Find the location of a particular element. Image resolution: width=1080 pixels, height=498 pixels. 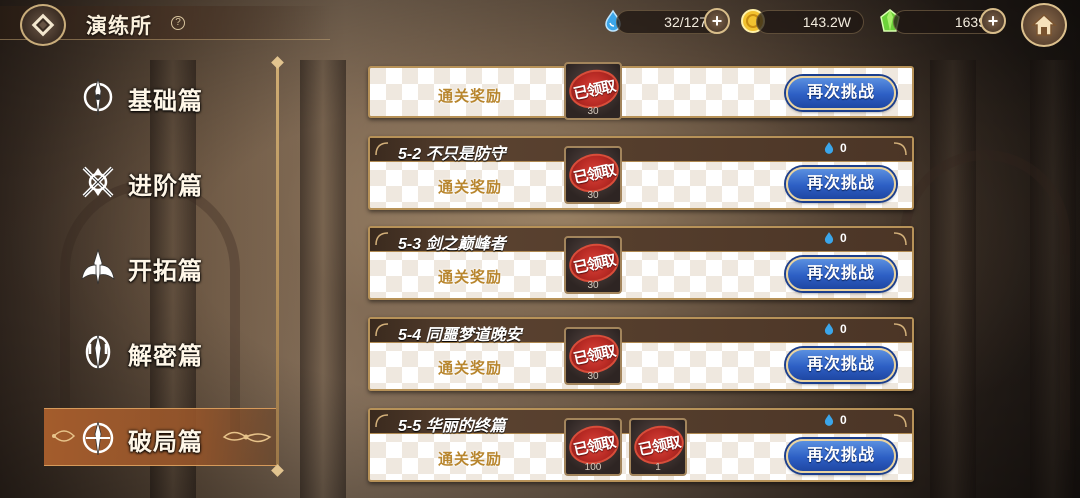

stage-card: 通关奖励 已领取 30 再次挑战 is located at coordinates (641, 91).